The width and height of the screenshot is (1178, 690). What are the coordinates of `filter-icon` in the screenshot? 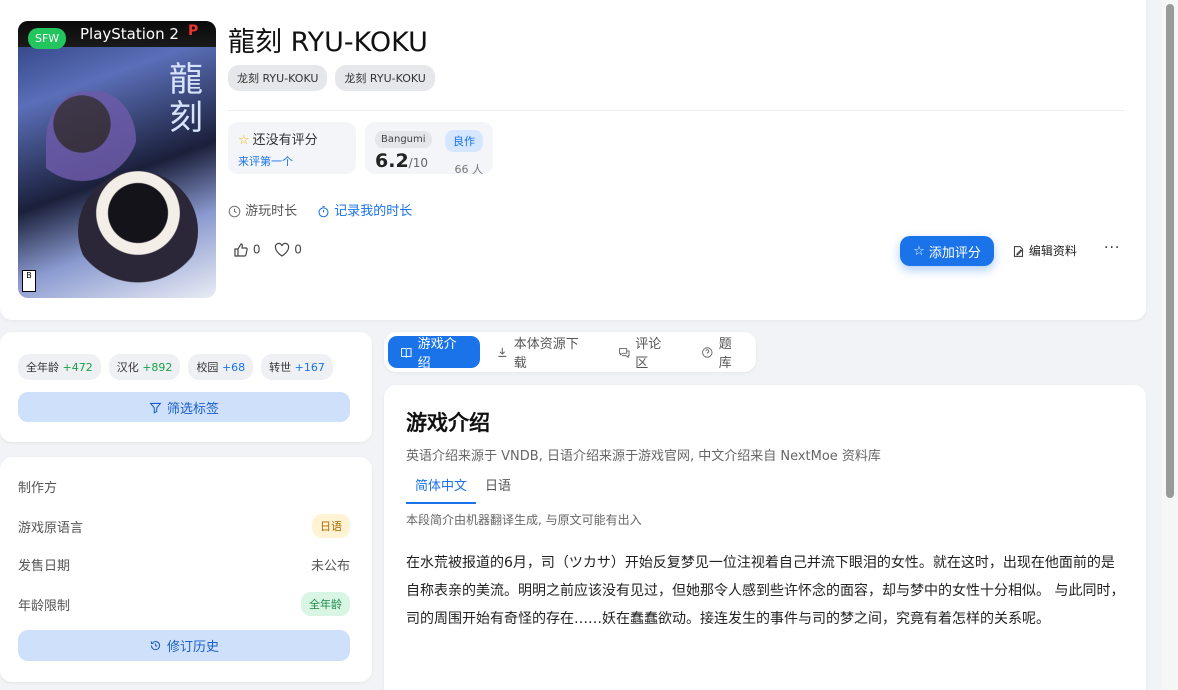 It's located at (155, 408).